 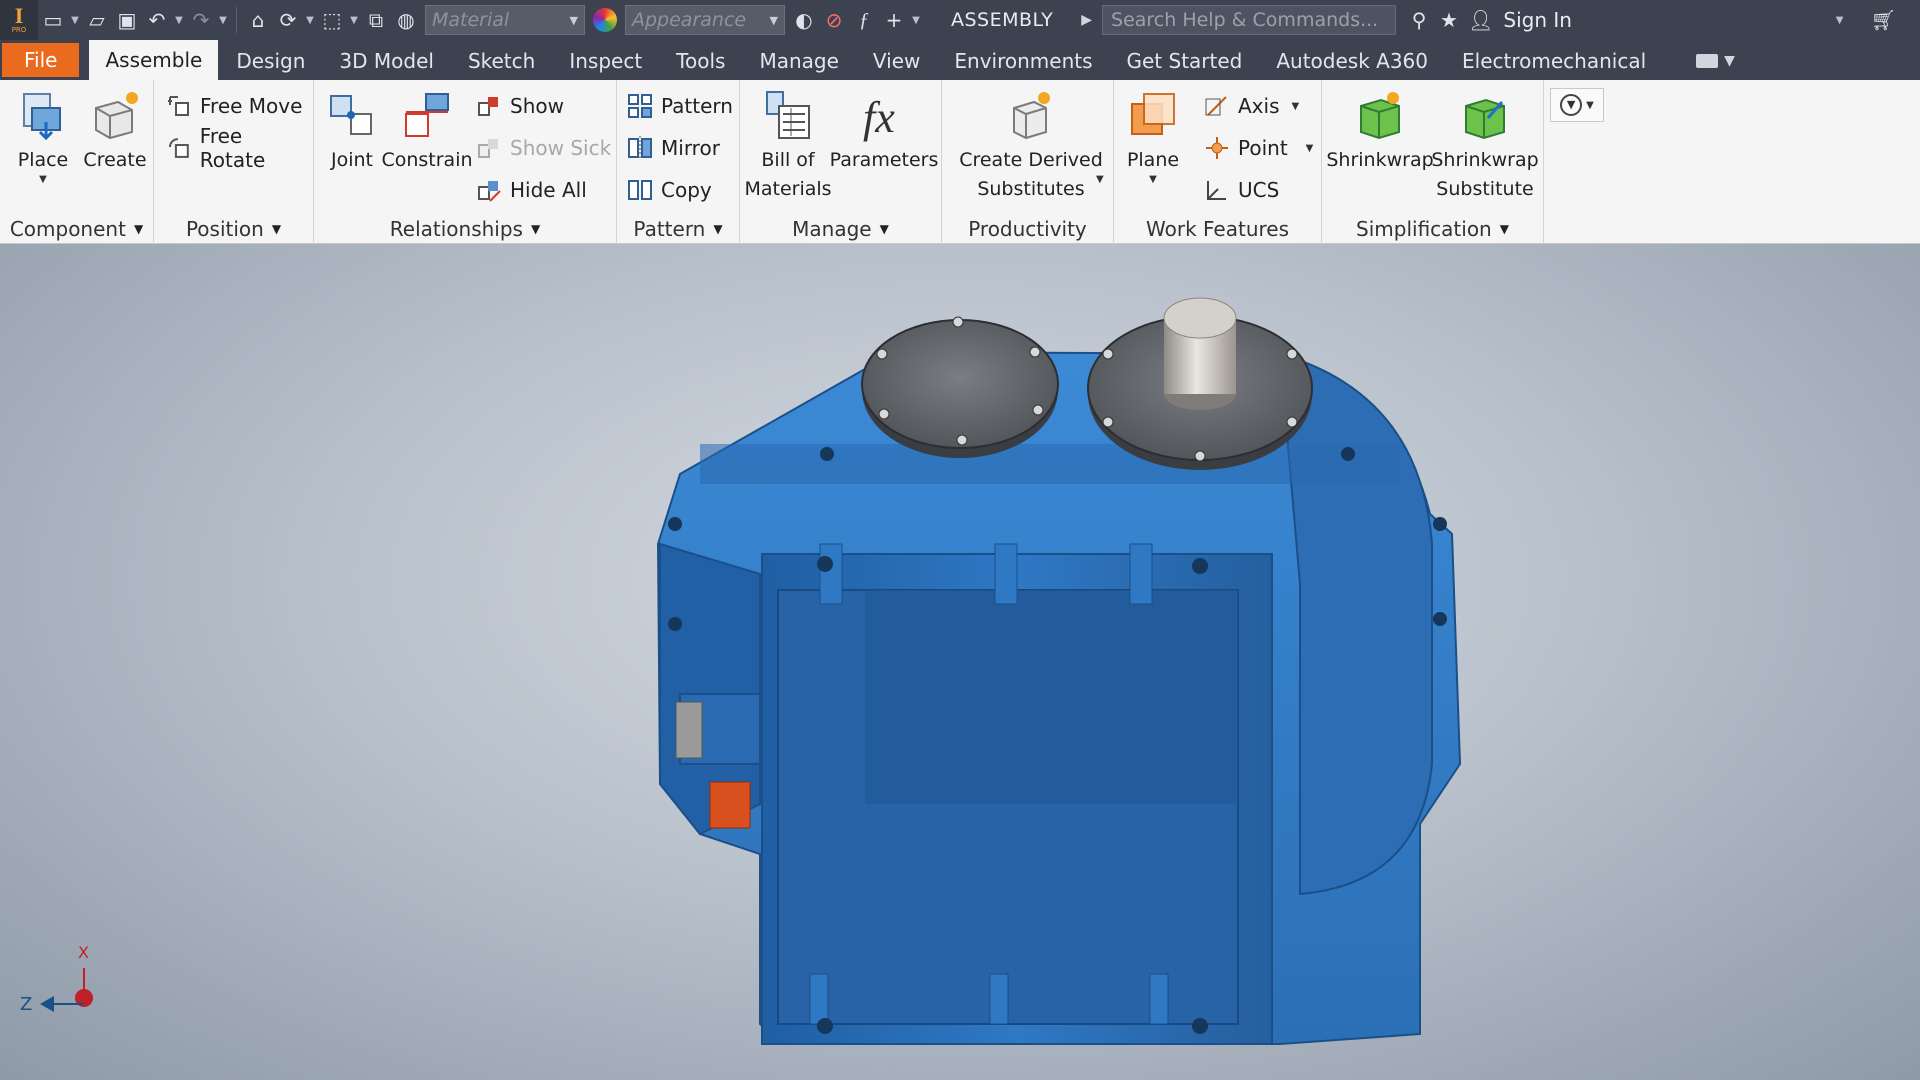 I want to click on new-file-icon: ▭, so click(x=53, y=20).